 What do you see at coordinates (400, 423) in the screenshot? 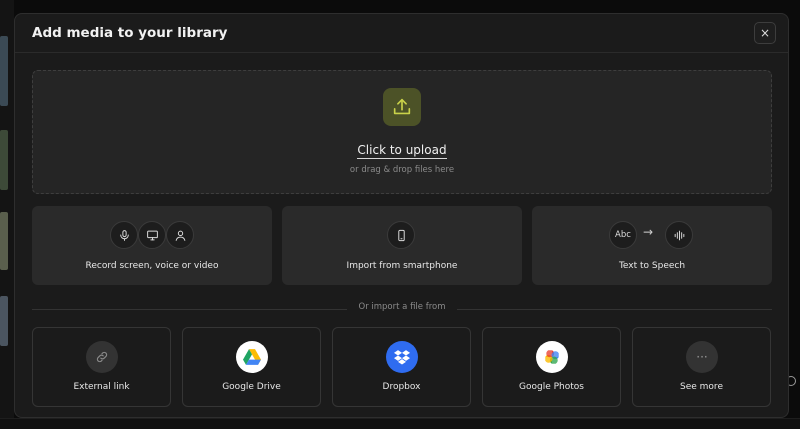
I see `background-timeline` at bounding box center [400, 423].